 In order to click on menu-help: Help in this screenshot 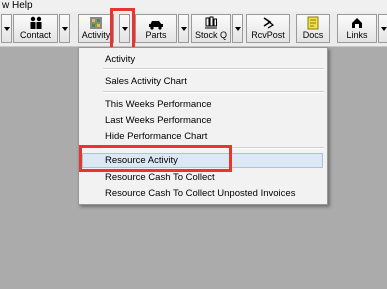, I will do `click(22, 6)`.